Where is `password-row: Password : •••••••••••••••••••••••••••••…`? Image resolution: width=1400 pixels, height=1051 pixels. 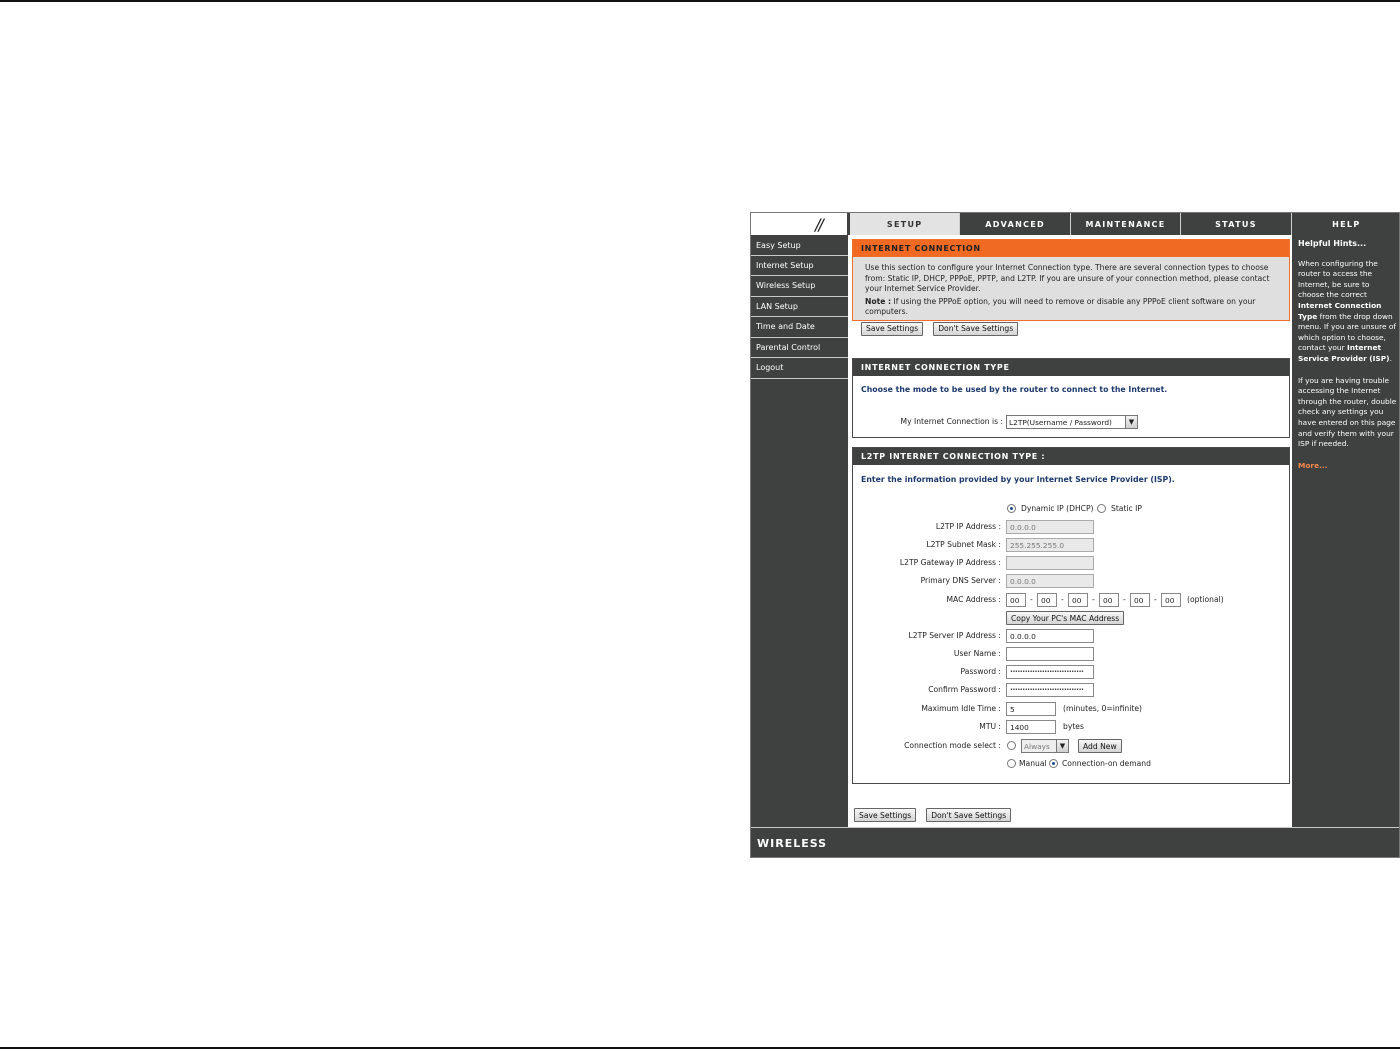 password-row: Password : •••••••••••••••••••••••••••••… is located at coordinates (1071, 672).